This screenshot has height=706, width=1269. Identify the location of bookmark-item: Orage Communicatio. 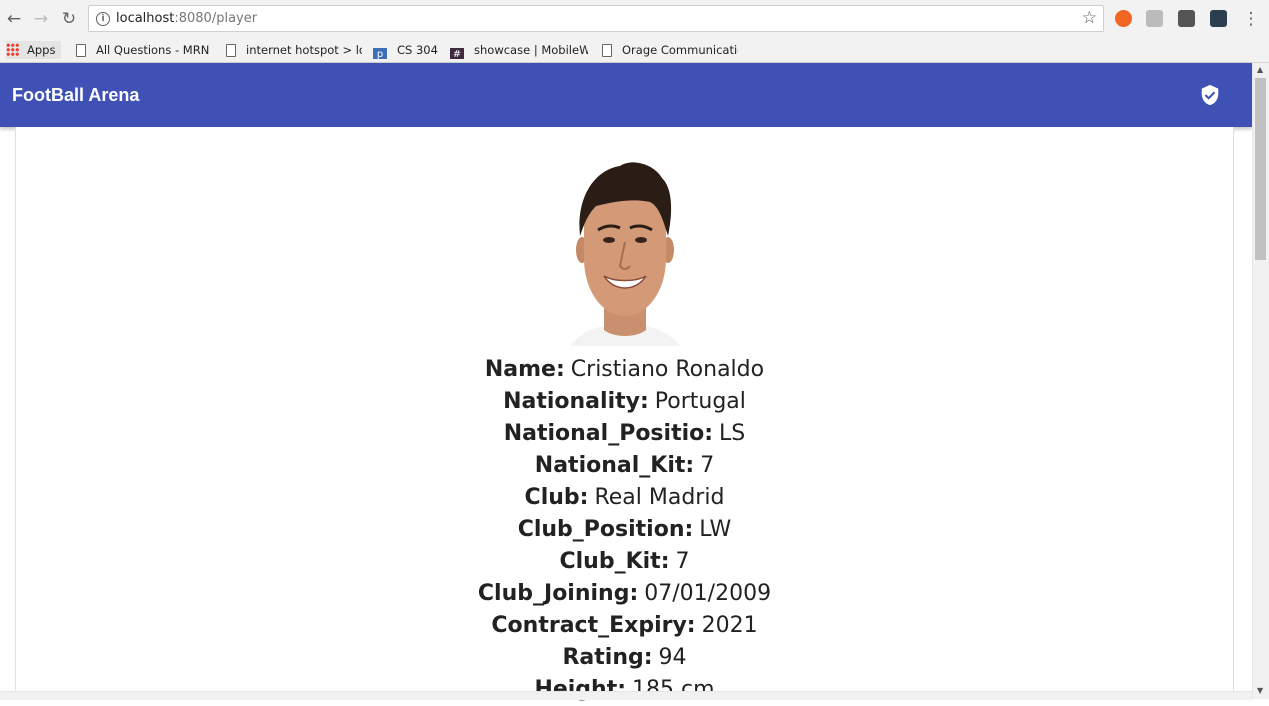
(670, 50).